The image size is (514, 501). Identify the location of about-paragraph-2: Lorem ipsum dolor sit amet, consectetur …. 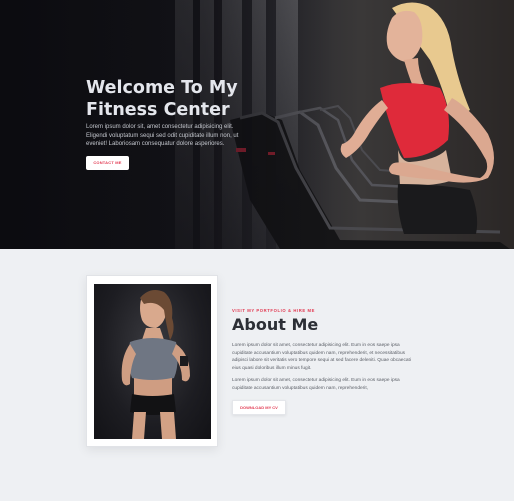
(316, 384).